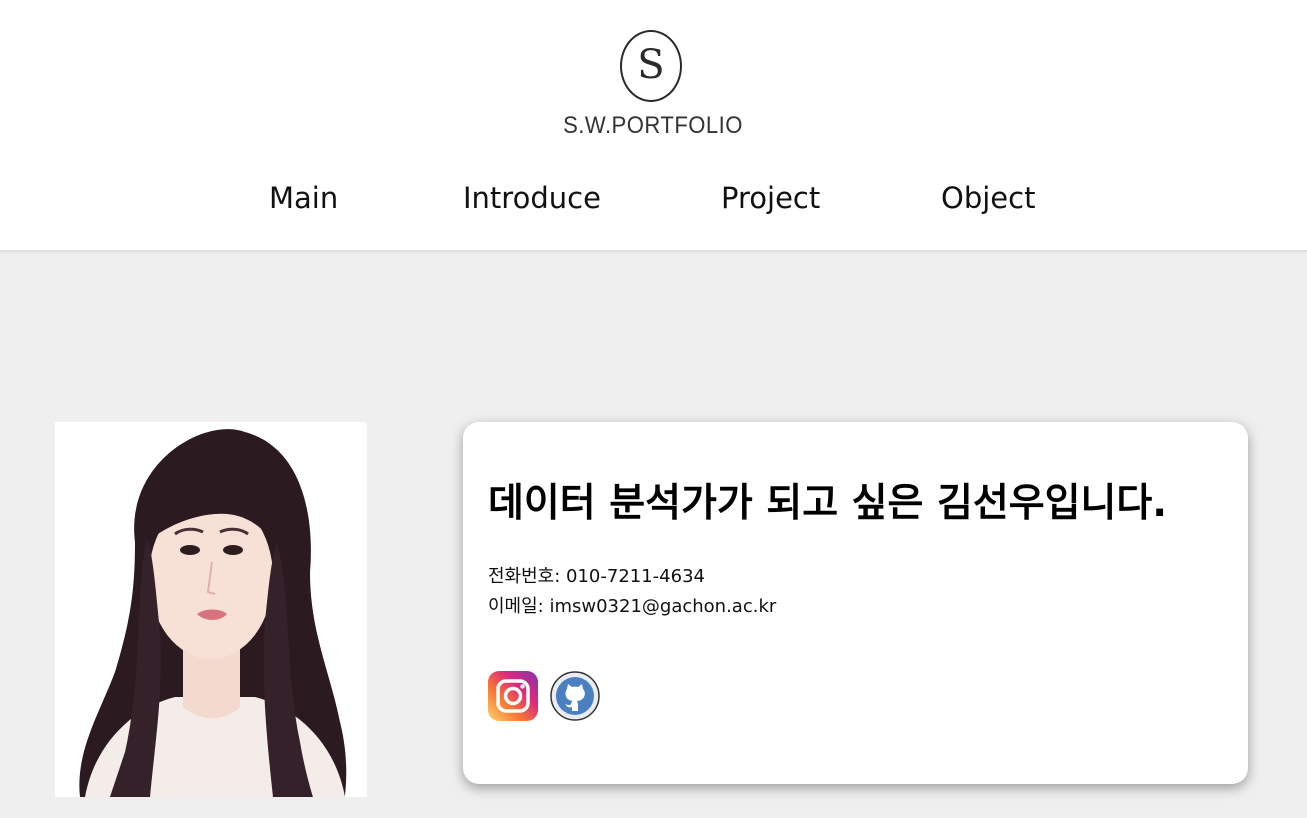  I want to click on main-nav: Main Introduce Project Object, so click(653, 200).